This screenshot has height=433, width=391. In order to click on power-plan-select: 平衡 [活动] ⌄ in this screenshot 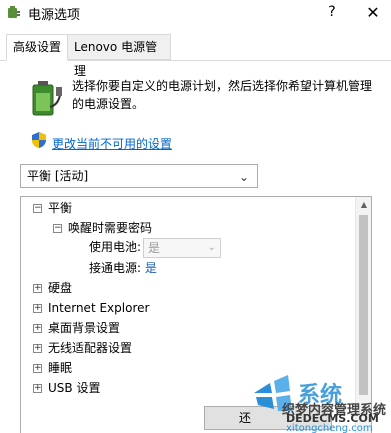, I will do `click(139, 176)`.